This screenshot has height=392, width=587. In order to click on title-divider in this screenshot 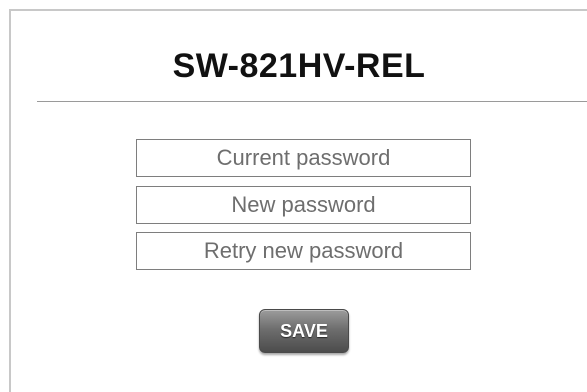, I will do `click(312, 101)`.